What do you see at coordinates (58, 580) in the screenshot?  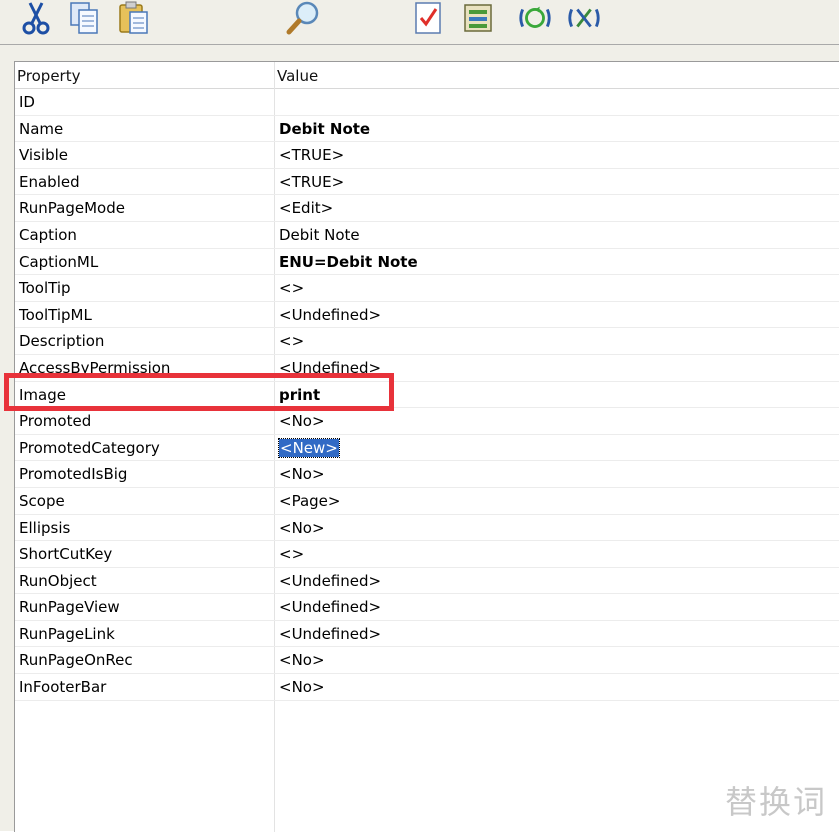 I see `property-name: RunObject` at bounding box center [58, 580].